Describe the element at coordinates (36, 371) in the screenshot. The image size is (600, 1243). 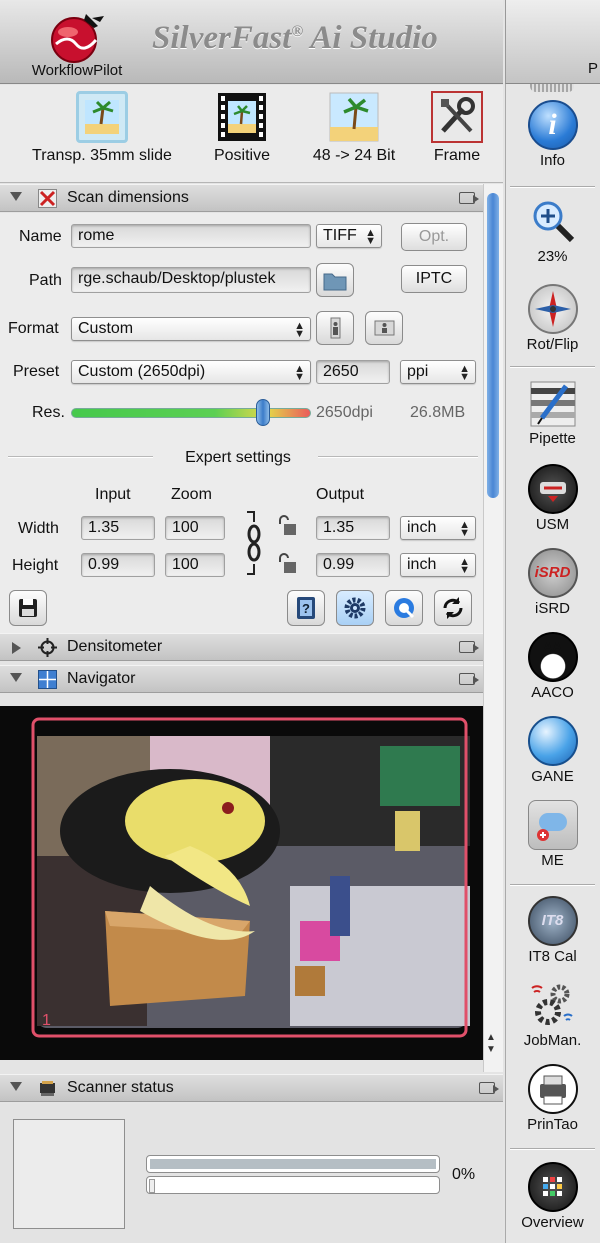
I see `preset-label: Preset` at that location.